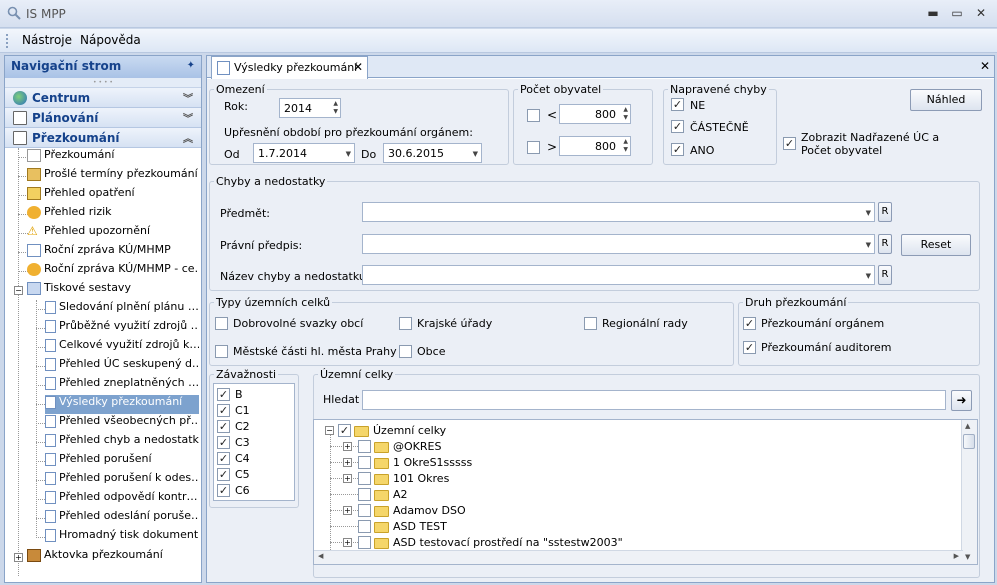 Image resolution: width=997 pixels, height=585 pixels. What do you see at coordinates (789, 143) in the screenshot?
I see `zobrazit-checkbox: ✓` at bounding box center [789, 143].